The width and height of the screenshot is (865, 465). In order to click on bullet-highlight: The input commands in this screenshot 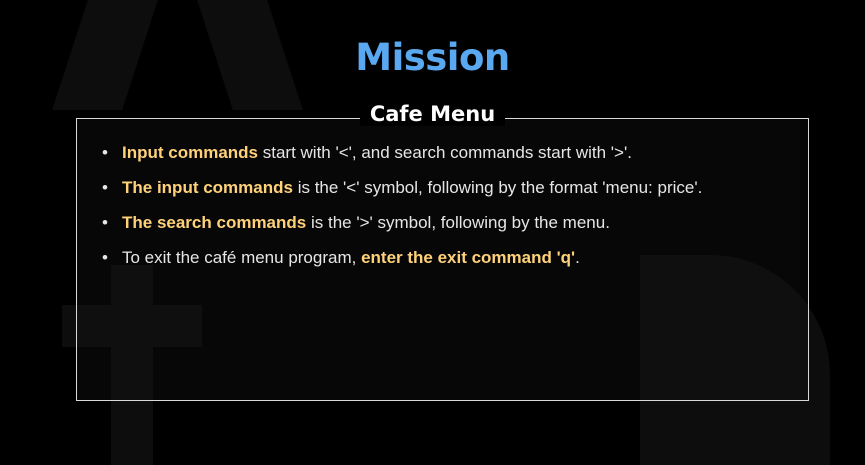, I will do `click(207, 187)`.